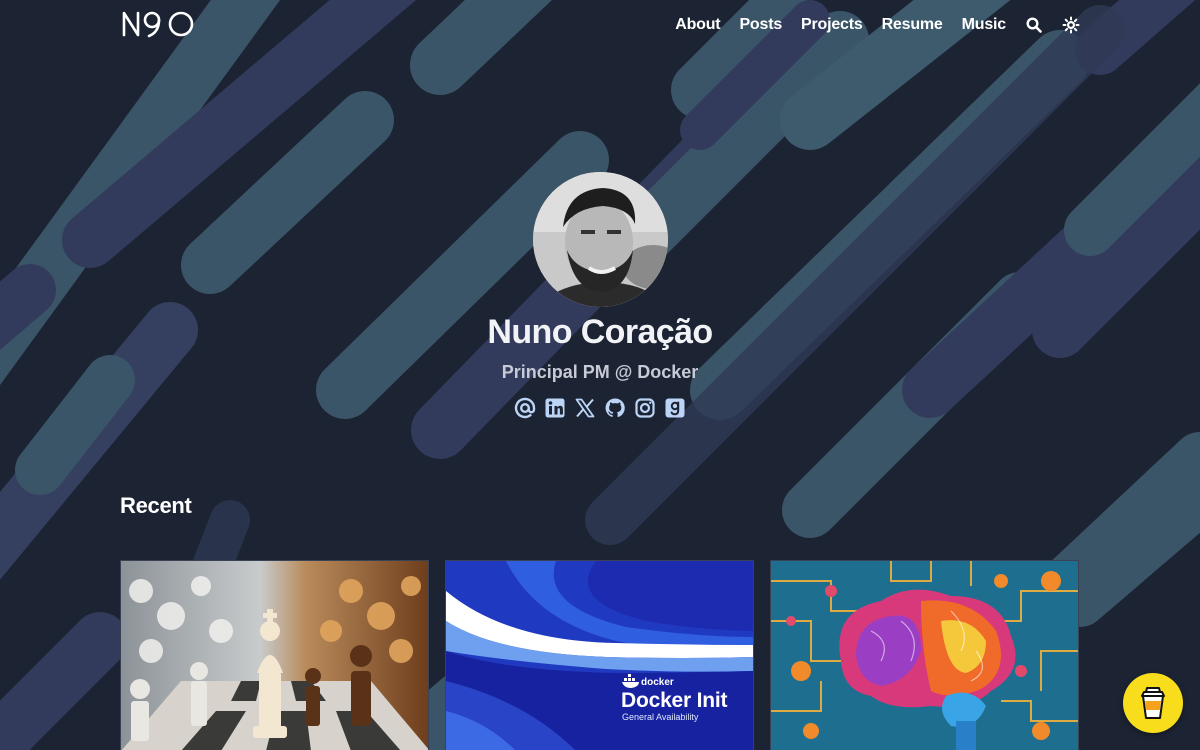  I want to click on coffee-cup-icon, so click(1153, 703).